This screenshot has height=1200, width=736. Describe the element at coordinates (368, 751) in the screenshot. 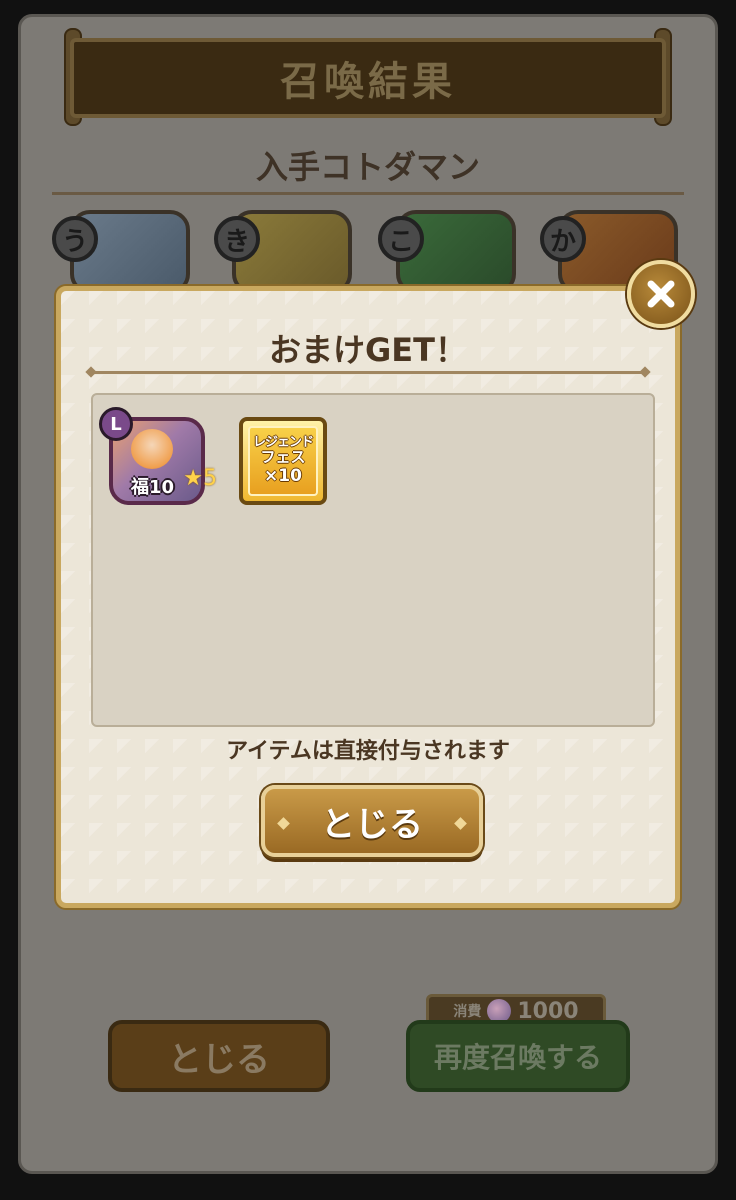

I see `item-delivery-note: アイテムは直接付与されます` at that location.